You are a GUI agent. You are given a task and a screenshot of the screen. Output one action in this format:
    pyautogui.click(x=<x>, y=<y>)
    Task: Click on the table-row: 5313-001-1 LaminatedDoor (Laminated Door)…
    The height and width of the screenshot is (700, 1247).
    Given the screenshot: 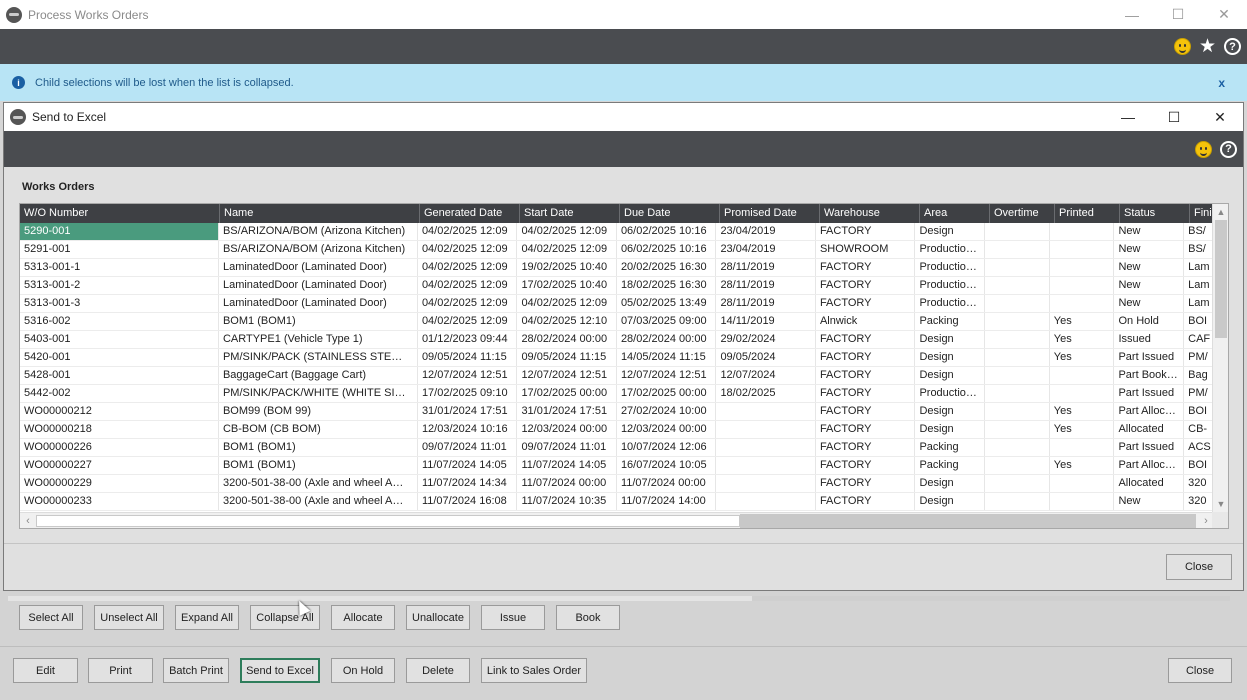 What is the action you would take?
    pyautogui.click(x=617, y=268)
    